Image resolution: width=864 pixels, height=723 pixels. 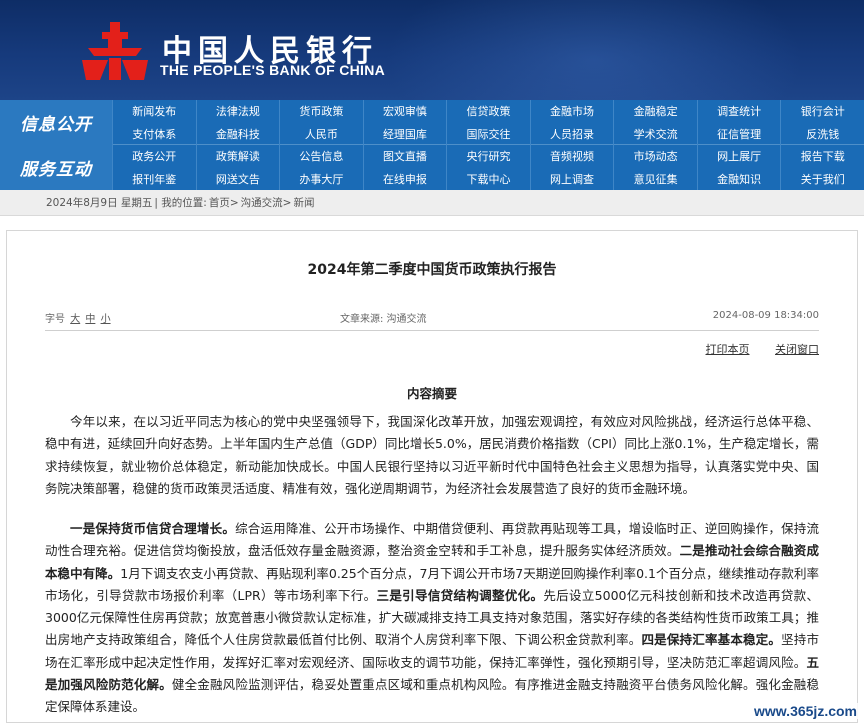 What do you see at coordinates (822, 133) in the screenshot?
I see `nav-item: 反洗钱` at bounding box center [822, 133].